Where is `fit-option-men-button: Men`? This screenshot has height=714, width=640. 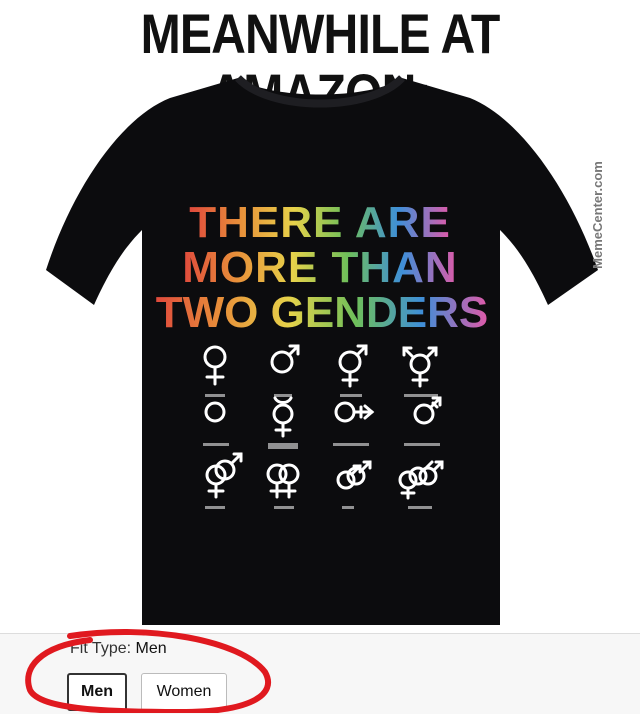
fit-option-men-button: Men is located at coordinates (97, 692).